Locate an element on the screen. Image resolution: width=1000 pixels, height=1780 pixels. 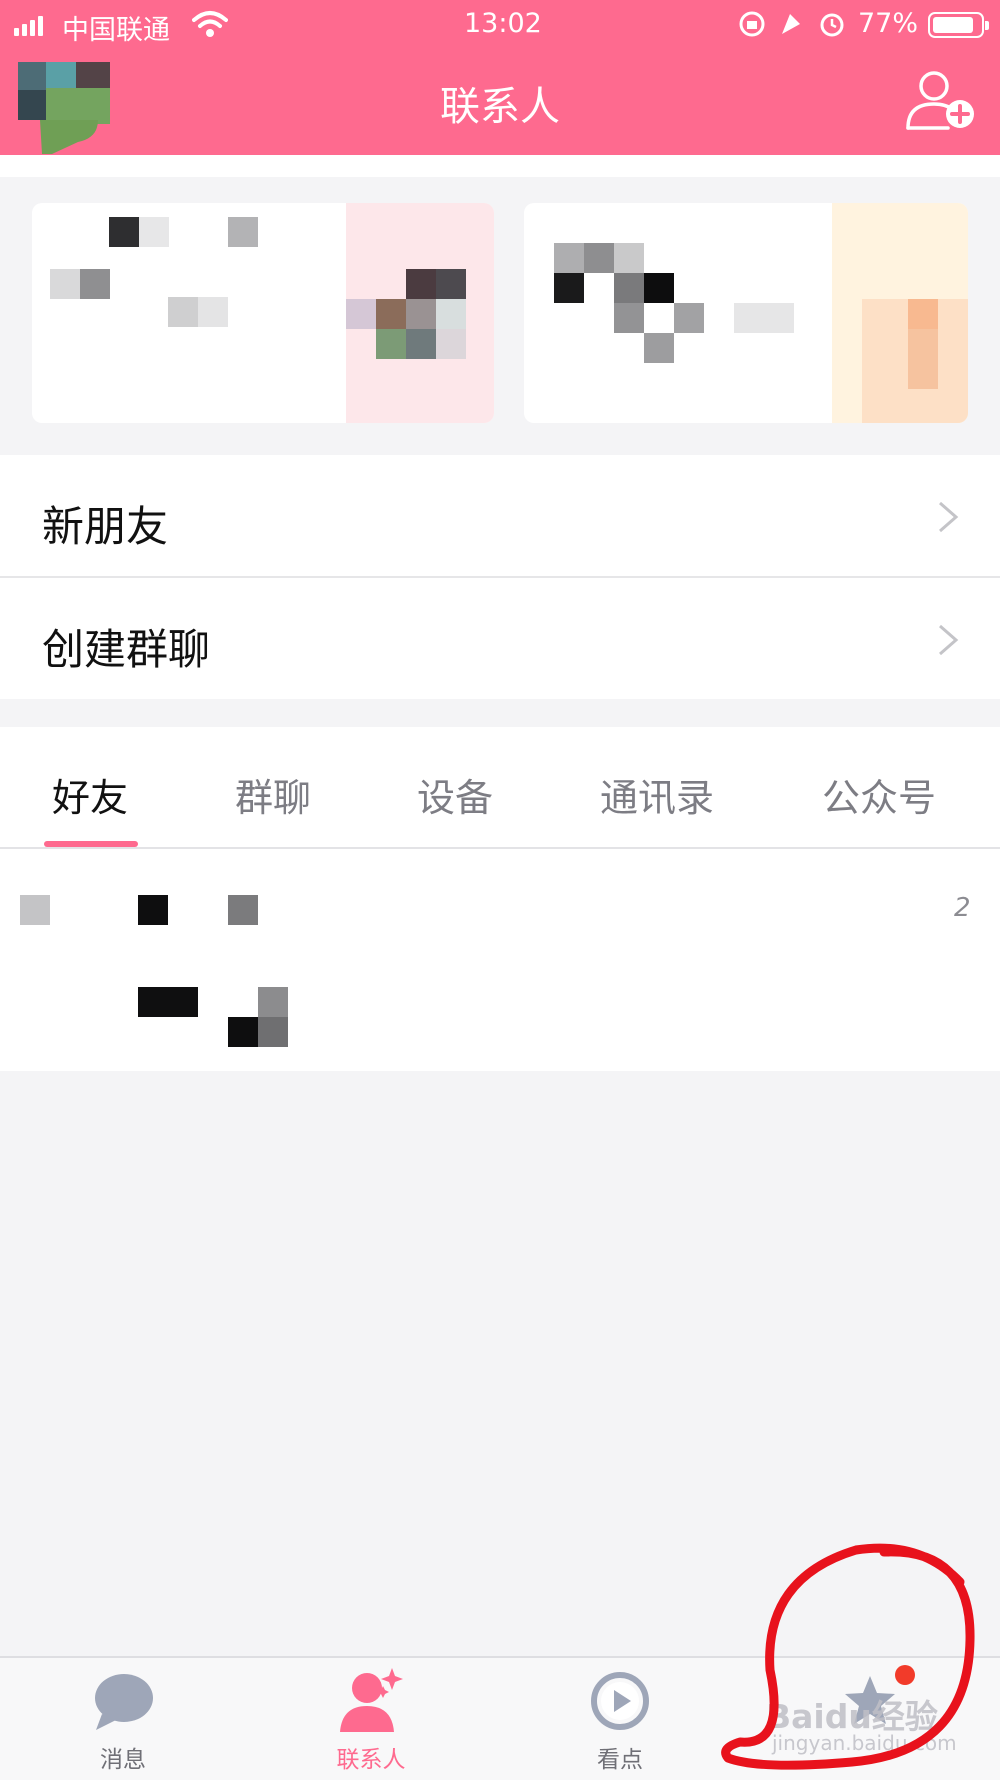
add-contact-icon is located at coordinates (940, 101).